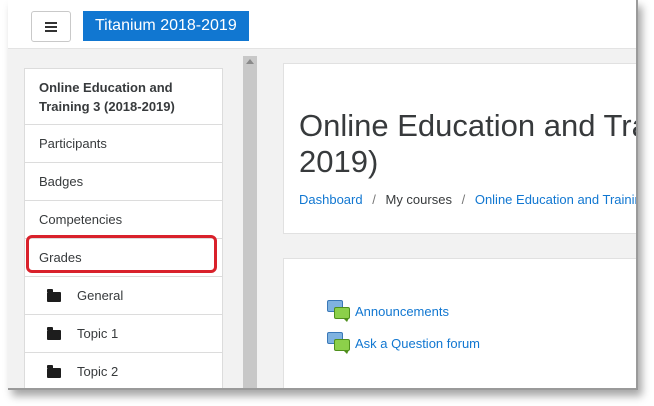  I want to click on drawer-scrollbar, so click(250, 222).